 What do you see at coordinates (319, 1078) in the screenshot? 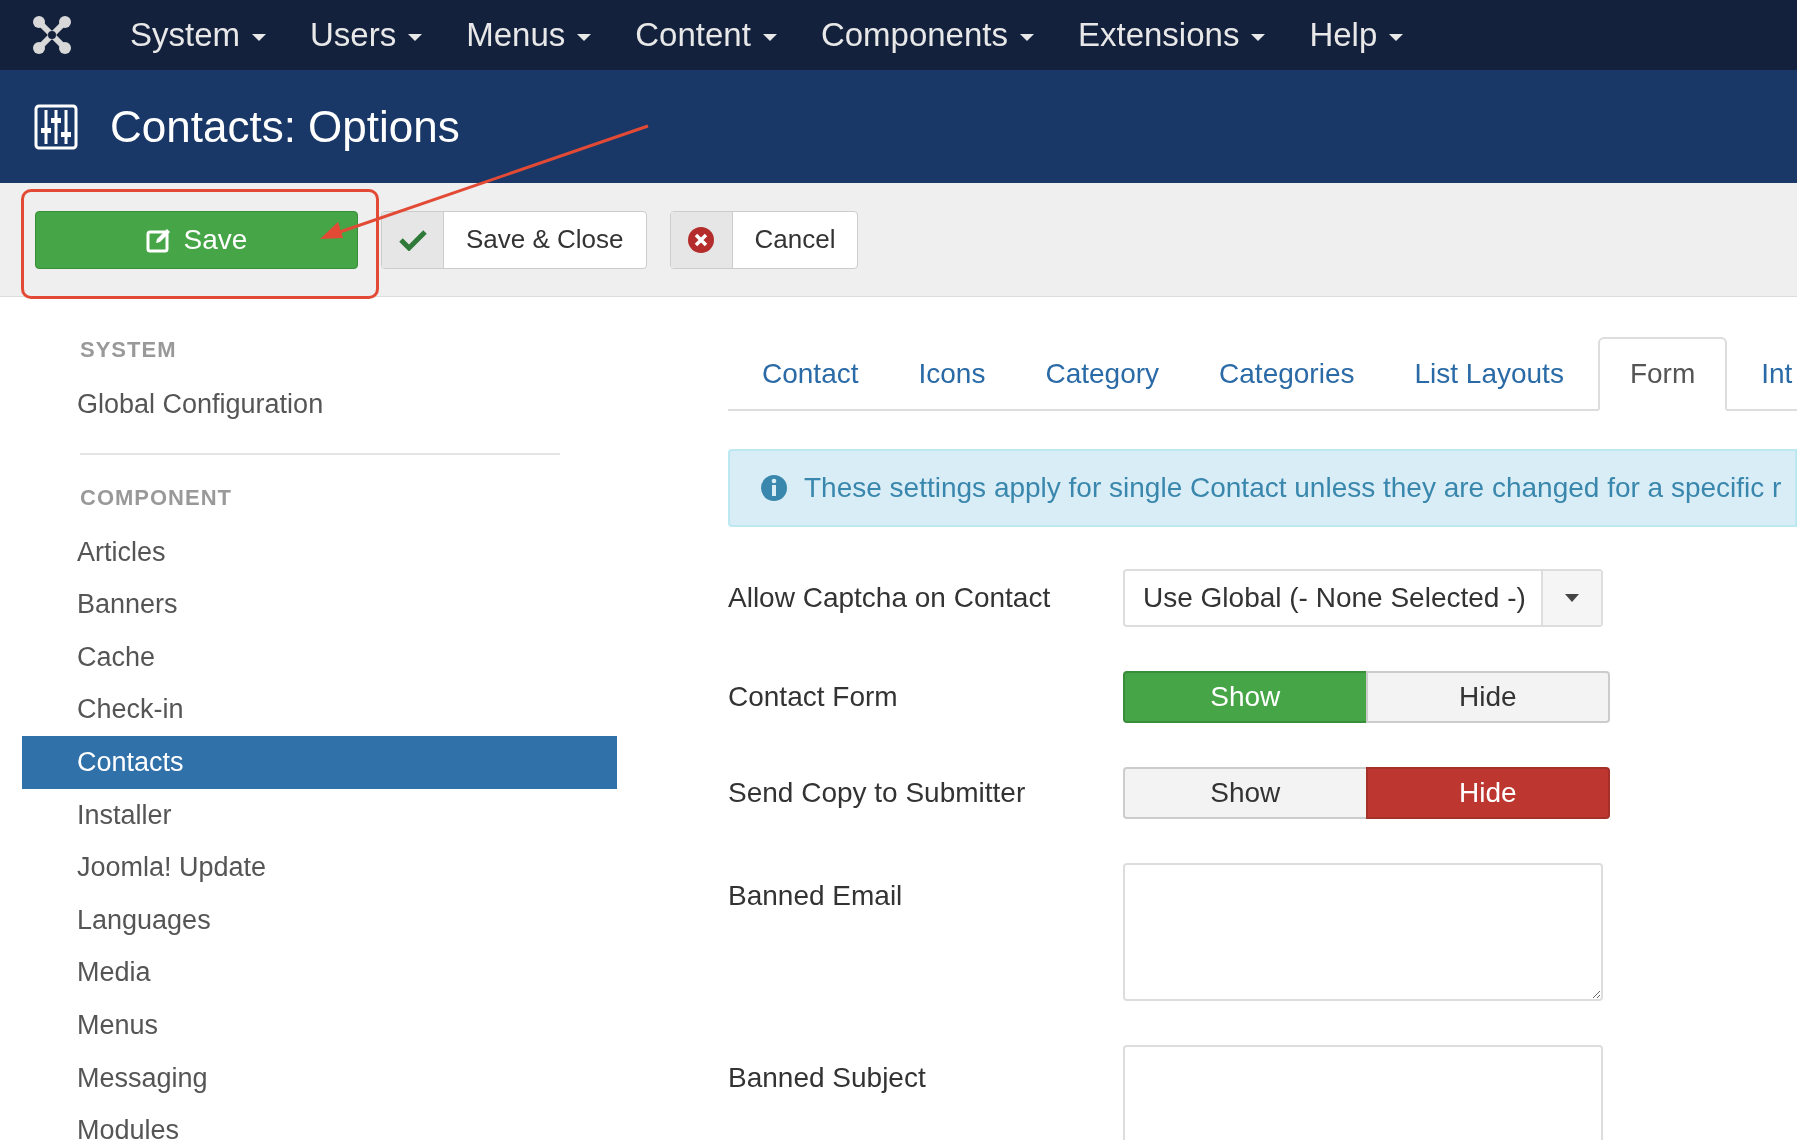
I see `sidebar-item: Messaging` at bounding box center [319, 1078].